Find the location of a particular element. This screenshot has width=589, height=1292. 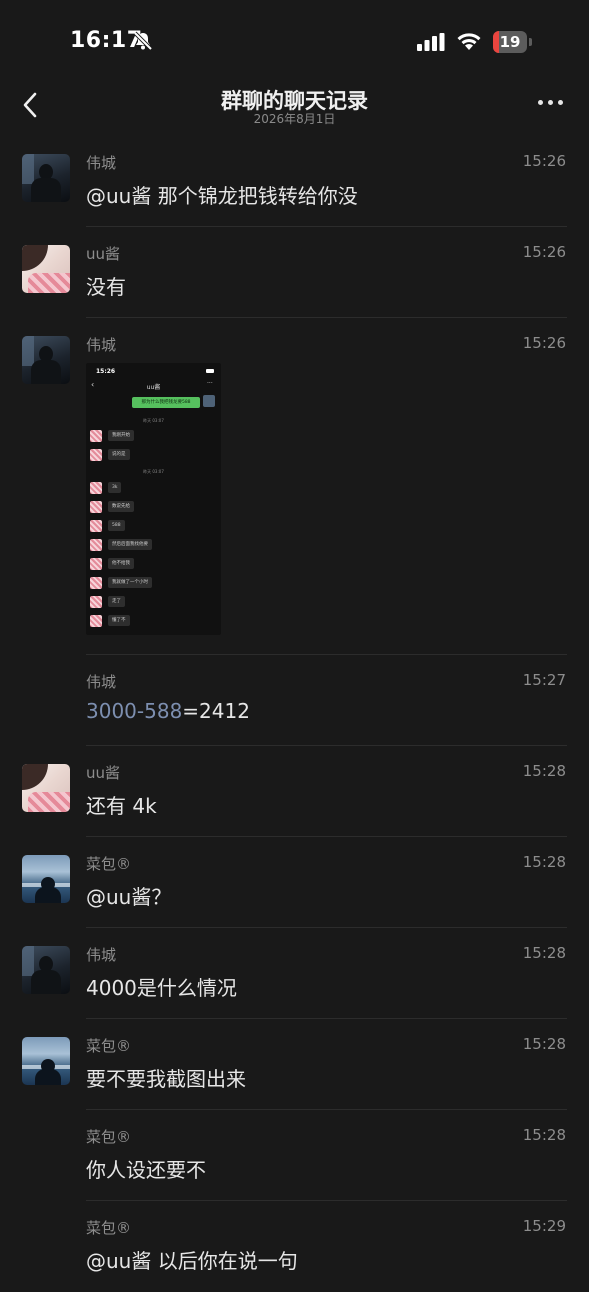

nav-header: 群聊的聊天记录 2026年8月1日 is located at coordinates (294, 108).